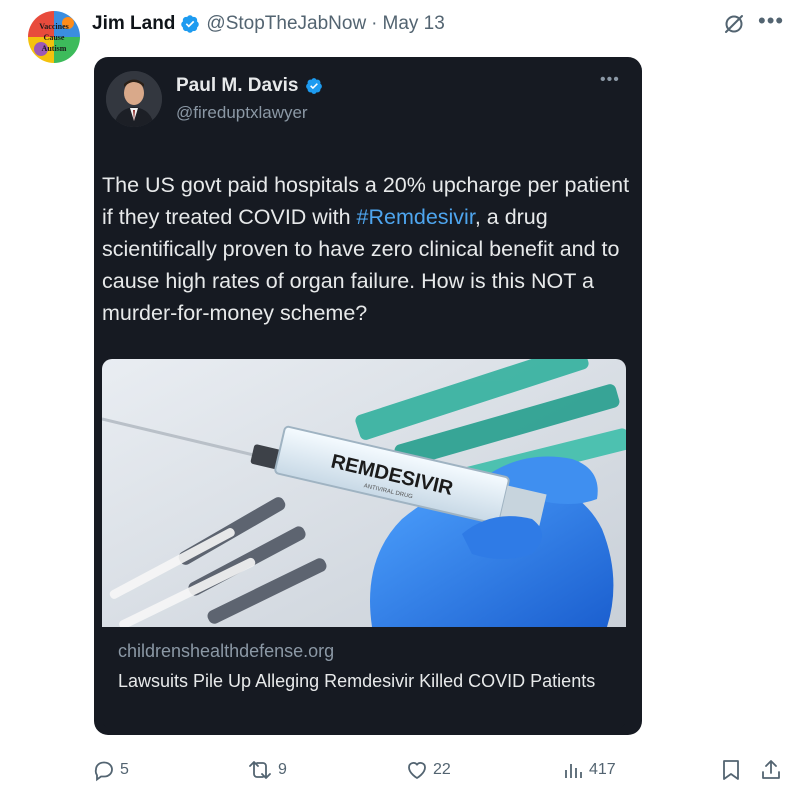 The width and height of the screenshot is (798, 802). I want to click on views-count: 417, so click(602, 769).